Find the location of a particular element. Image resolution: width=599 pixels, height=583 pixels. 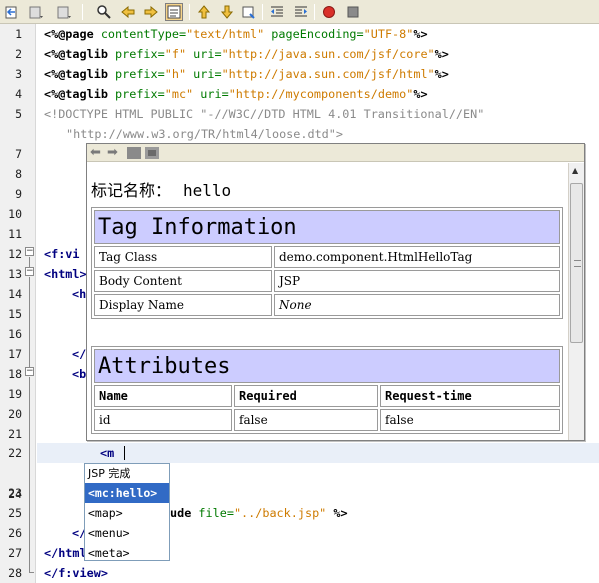

table-header-row: Name Required Request-time is located at coordinates (327, 396).